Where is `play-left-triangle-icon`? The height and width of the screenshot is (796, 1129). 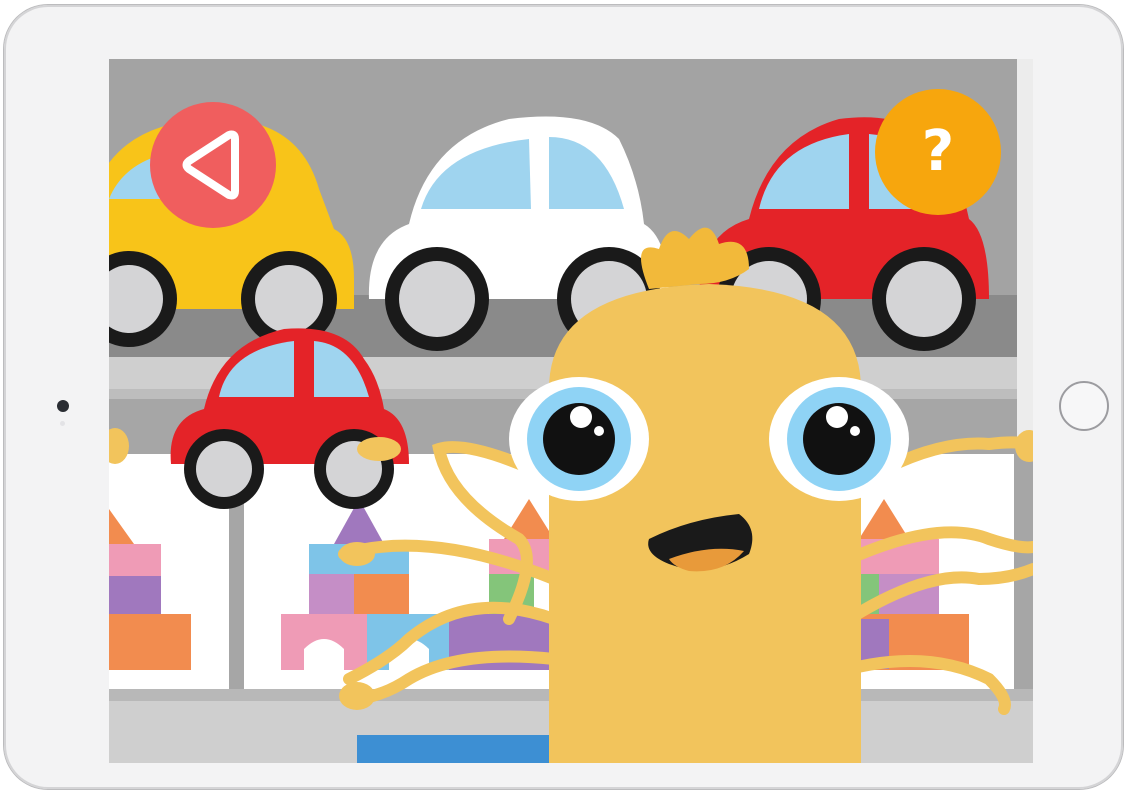 play-left-triangle-icon is located at coordinates (210, 165).